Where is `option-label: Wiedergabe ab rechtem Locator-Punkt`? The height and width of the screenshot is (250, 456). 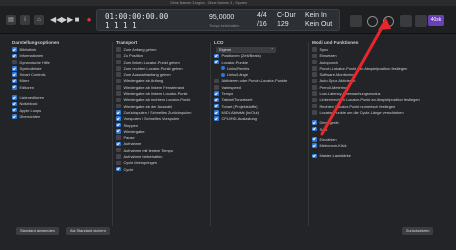
option-label: Wiedergabe ab rechtem Locator-Punkt is located at coordinates (157, 100).